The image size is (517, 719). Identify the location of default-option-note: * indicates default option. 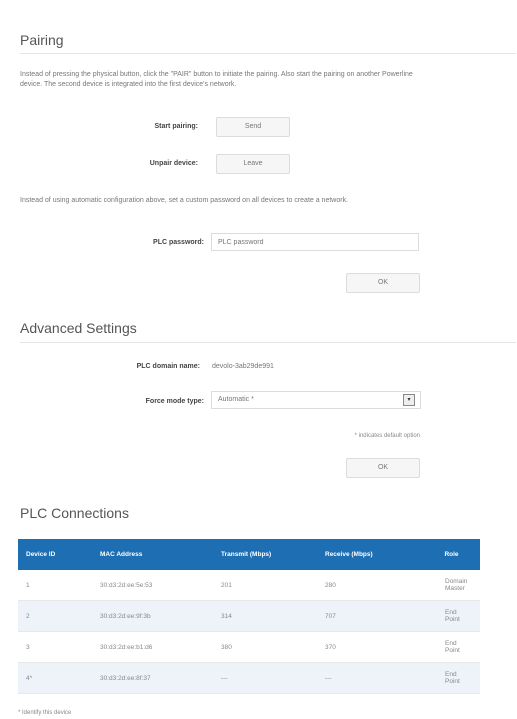
(387, 436).